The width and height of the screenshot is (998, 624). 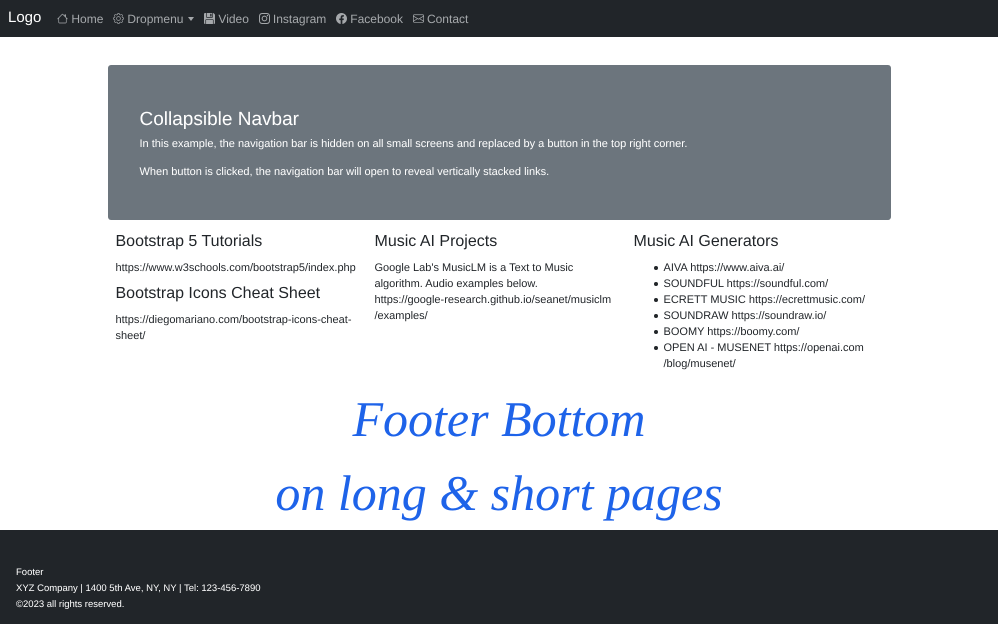 What do you see at coordinates (493, 308) in the screenshot?
I see `section-text: https://google-research.github.io/seanet/musiclm /examples/` at bounding box center [493, 308].